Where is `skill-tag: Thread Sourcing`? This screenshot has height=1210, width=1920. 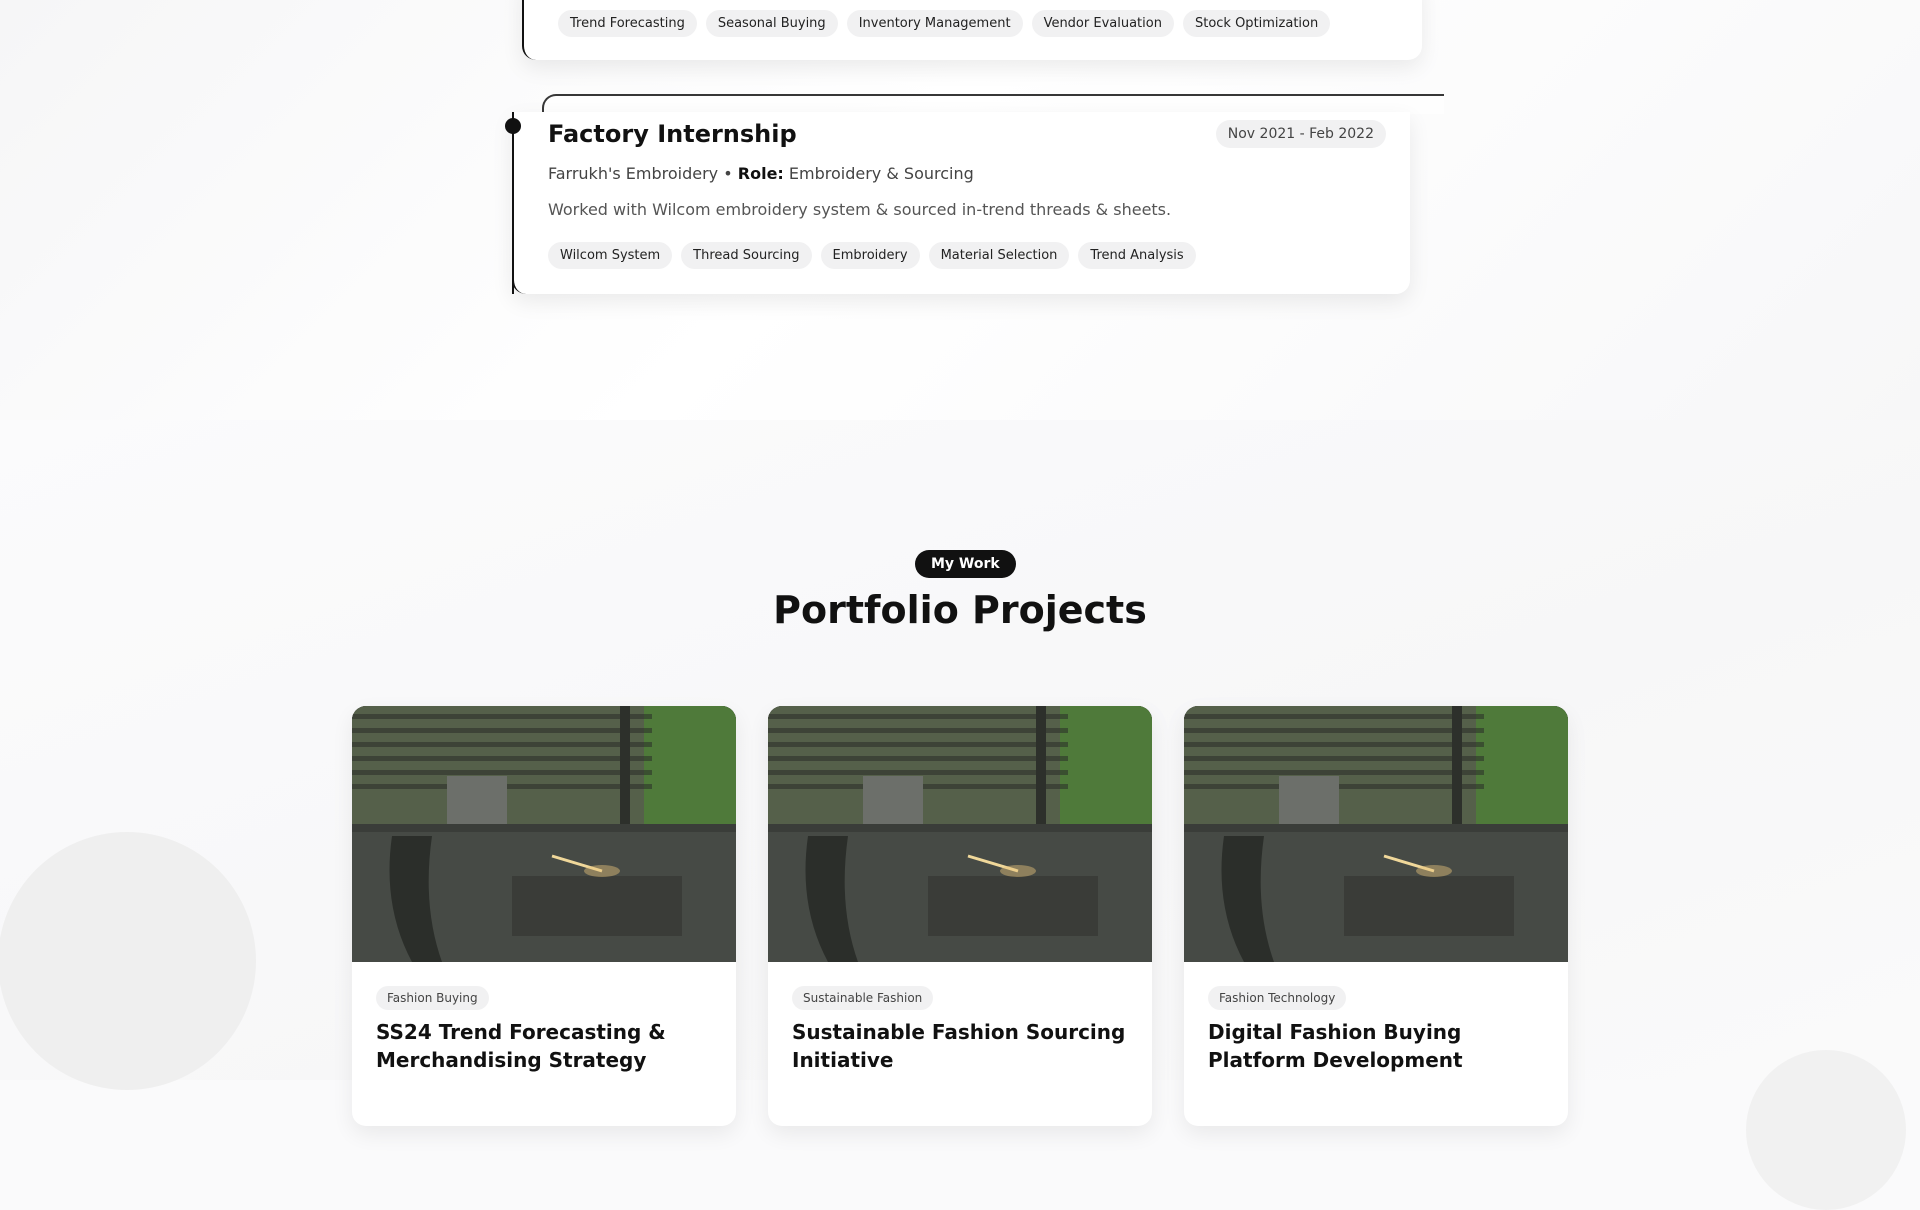 skill-tag: Thread Sourcing is located at coordinates (746, 255).